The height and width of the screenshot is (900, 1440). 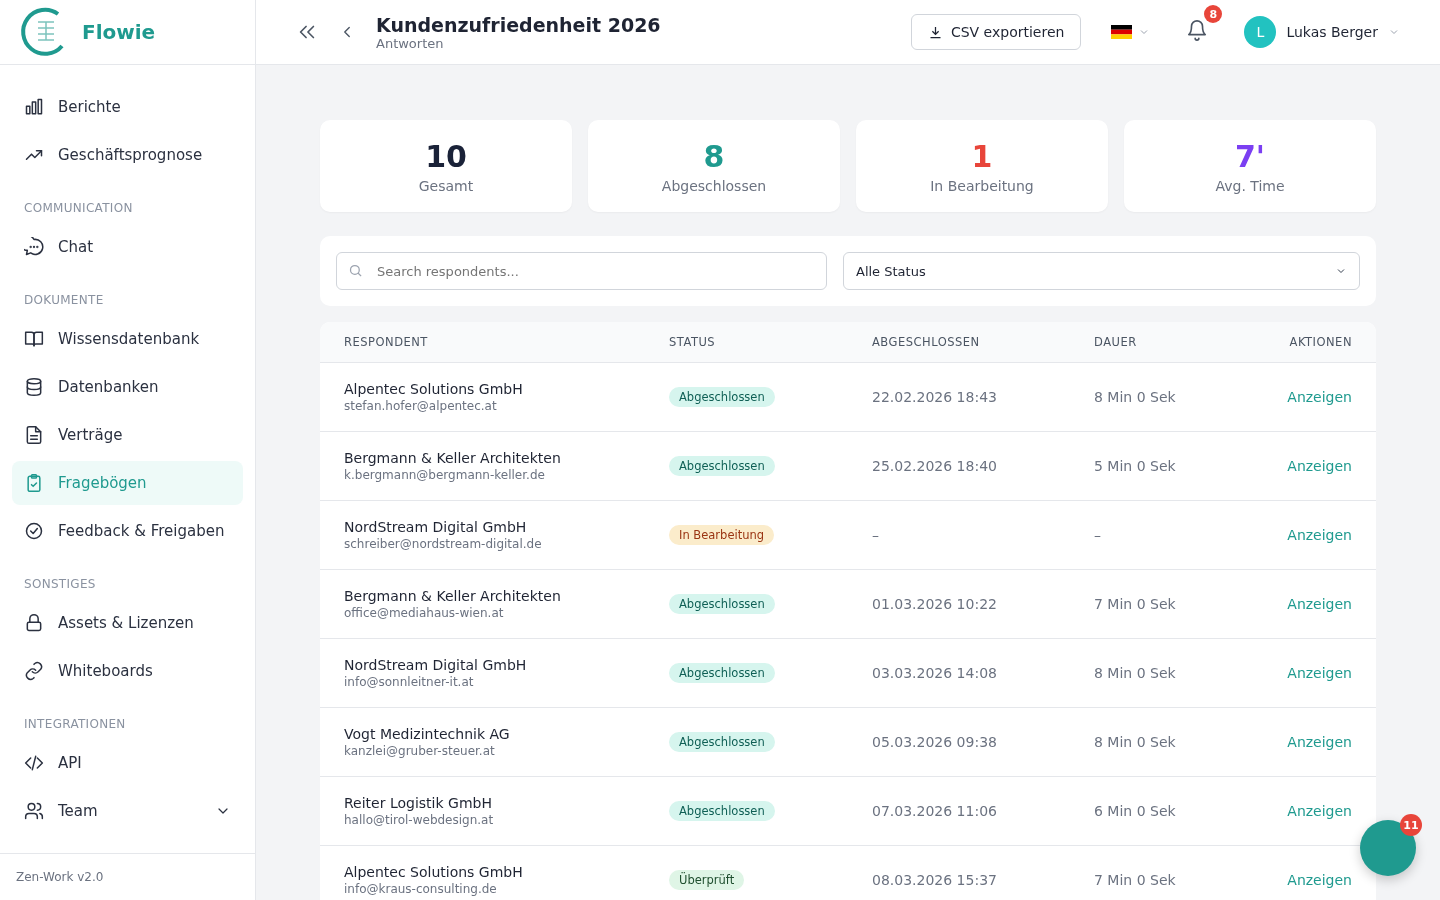 I want to click on notification-count: 8, so click(x=1213, y=14).